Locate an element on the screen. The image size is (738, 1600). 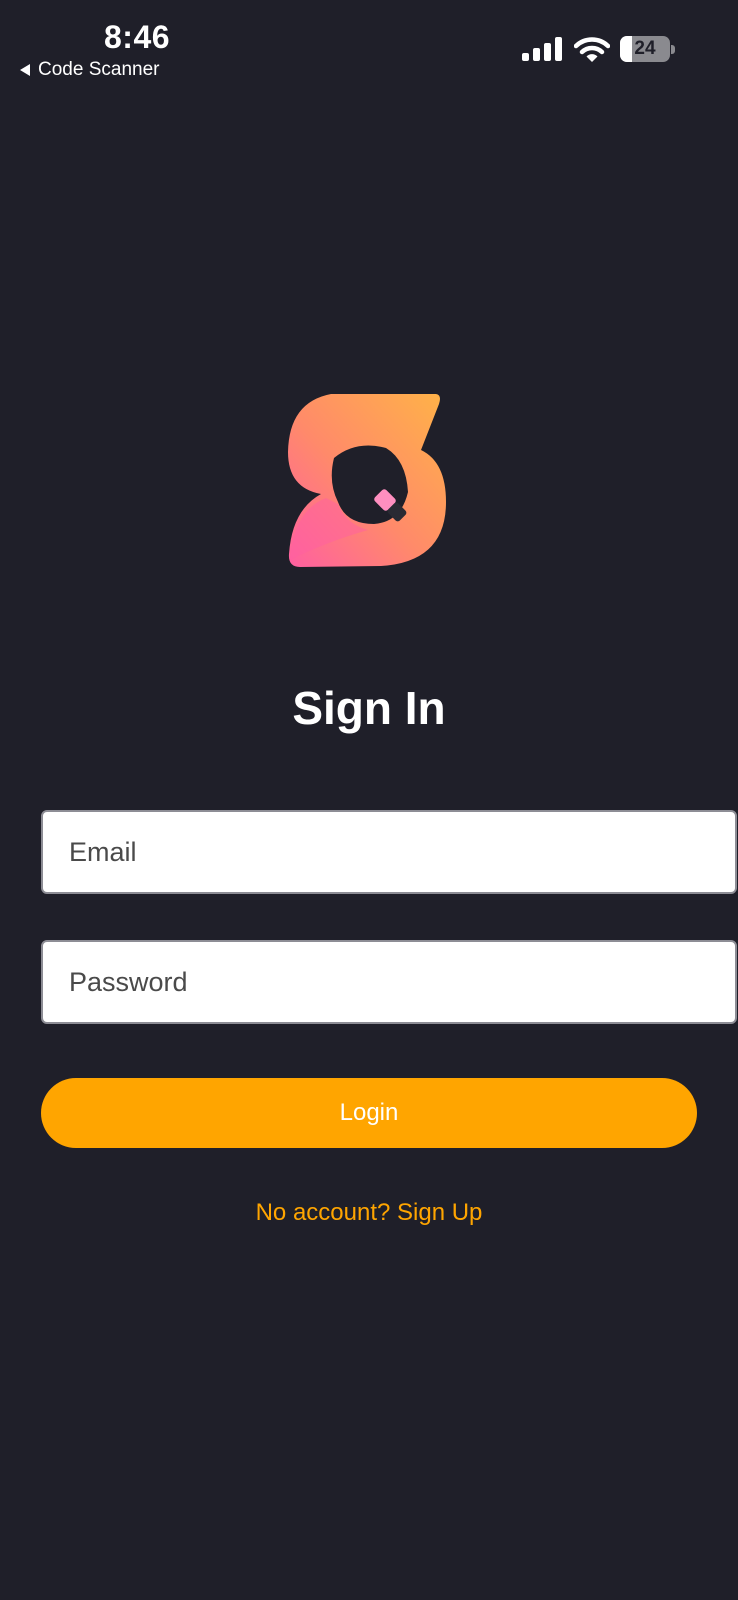
battery-icon: 24 is located at coordinates (645, 49).